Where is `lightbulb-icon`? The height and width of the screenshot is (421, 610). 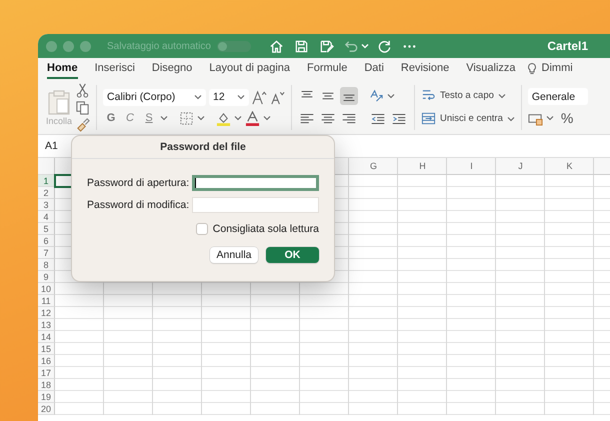
lightbulb-icon is located at coordinates (531, 69).